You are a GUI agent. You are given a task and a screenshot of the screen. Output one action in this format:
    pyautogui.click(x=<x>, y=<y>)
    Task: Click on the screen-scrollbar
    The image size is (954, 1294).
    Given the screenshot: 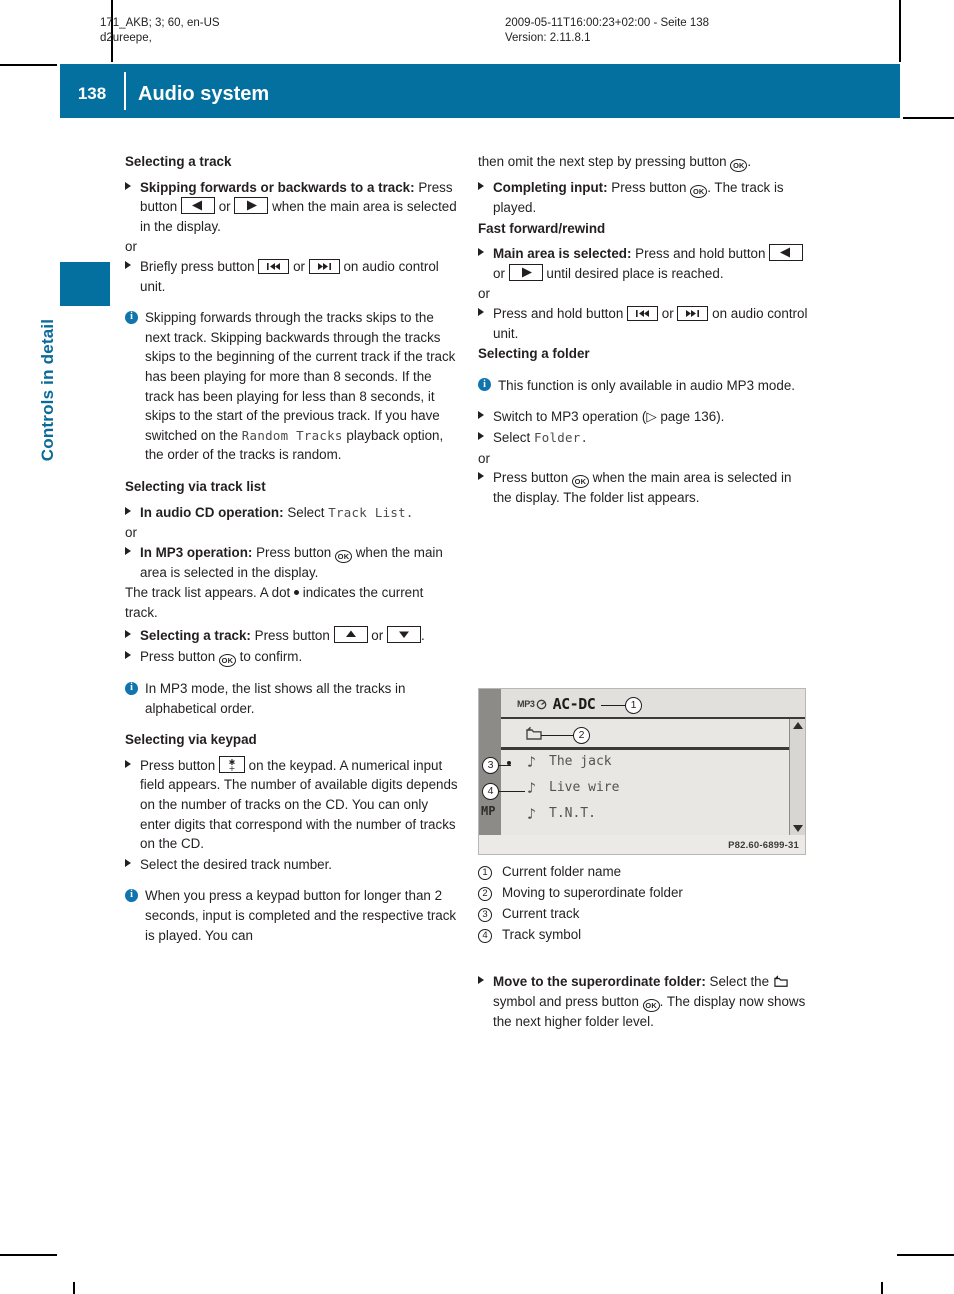 What is the action you would take?
    pyautogui.click(x=797, y=777)
    